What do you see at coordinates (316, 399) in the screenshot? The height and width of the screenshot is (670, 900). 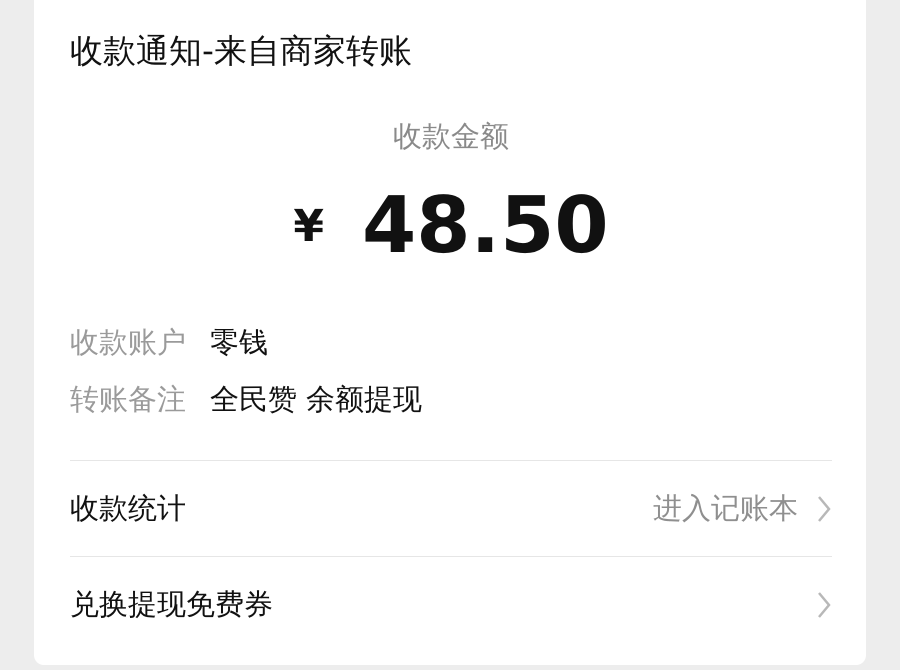 I see `detail-value: 全民赞 余额提现` at bounding box center [316, 399].